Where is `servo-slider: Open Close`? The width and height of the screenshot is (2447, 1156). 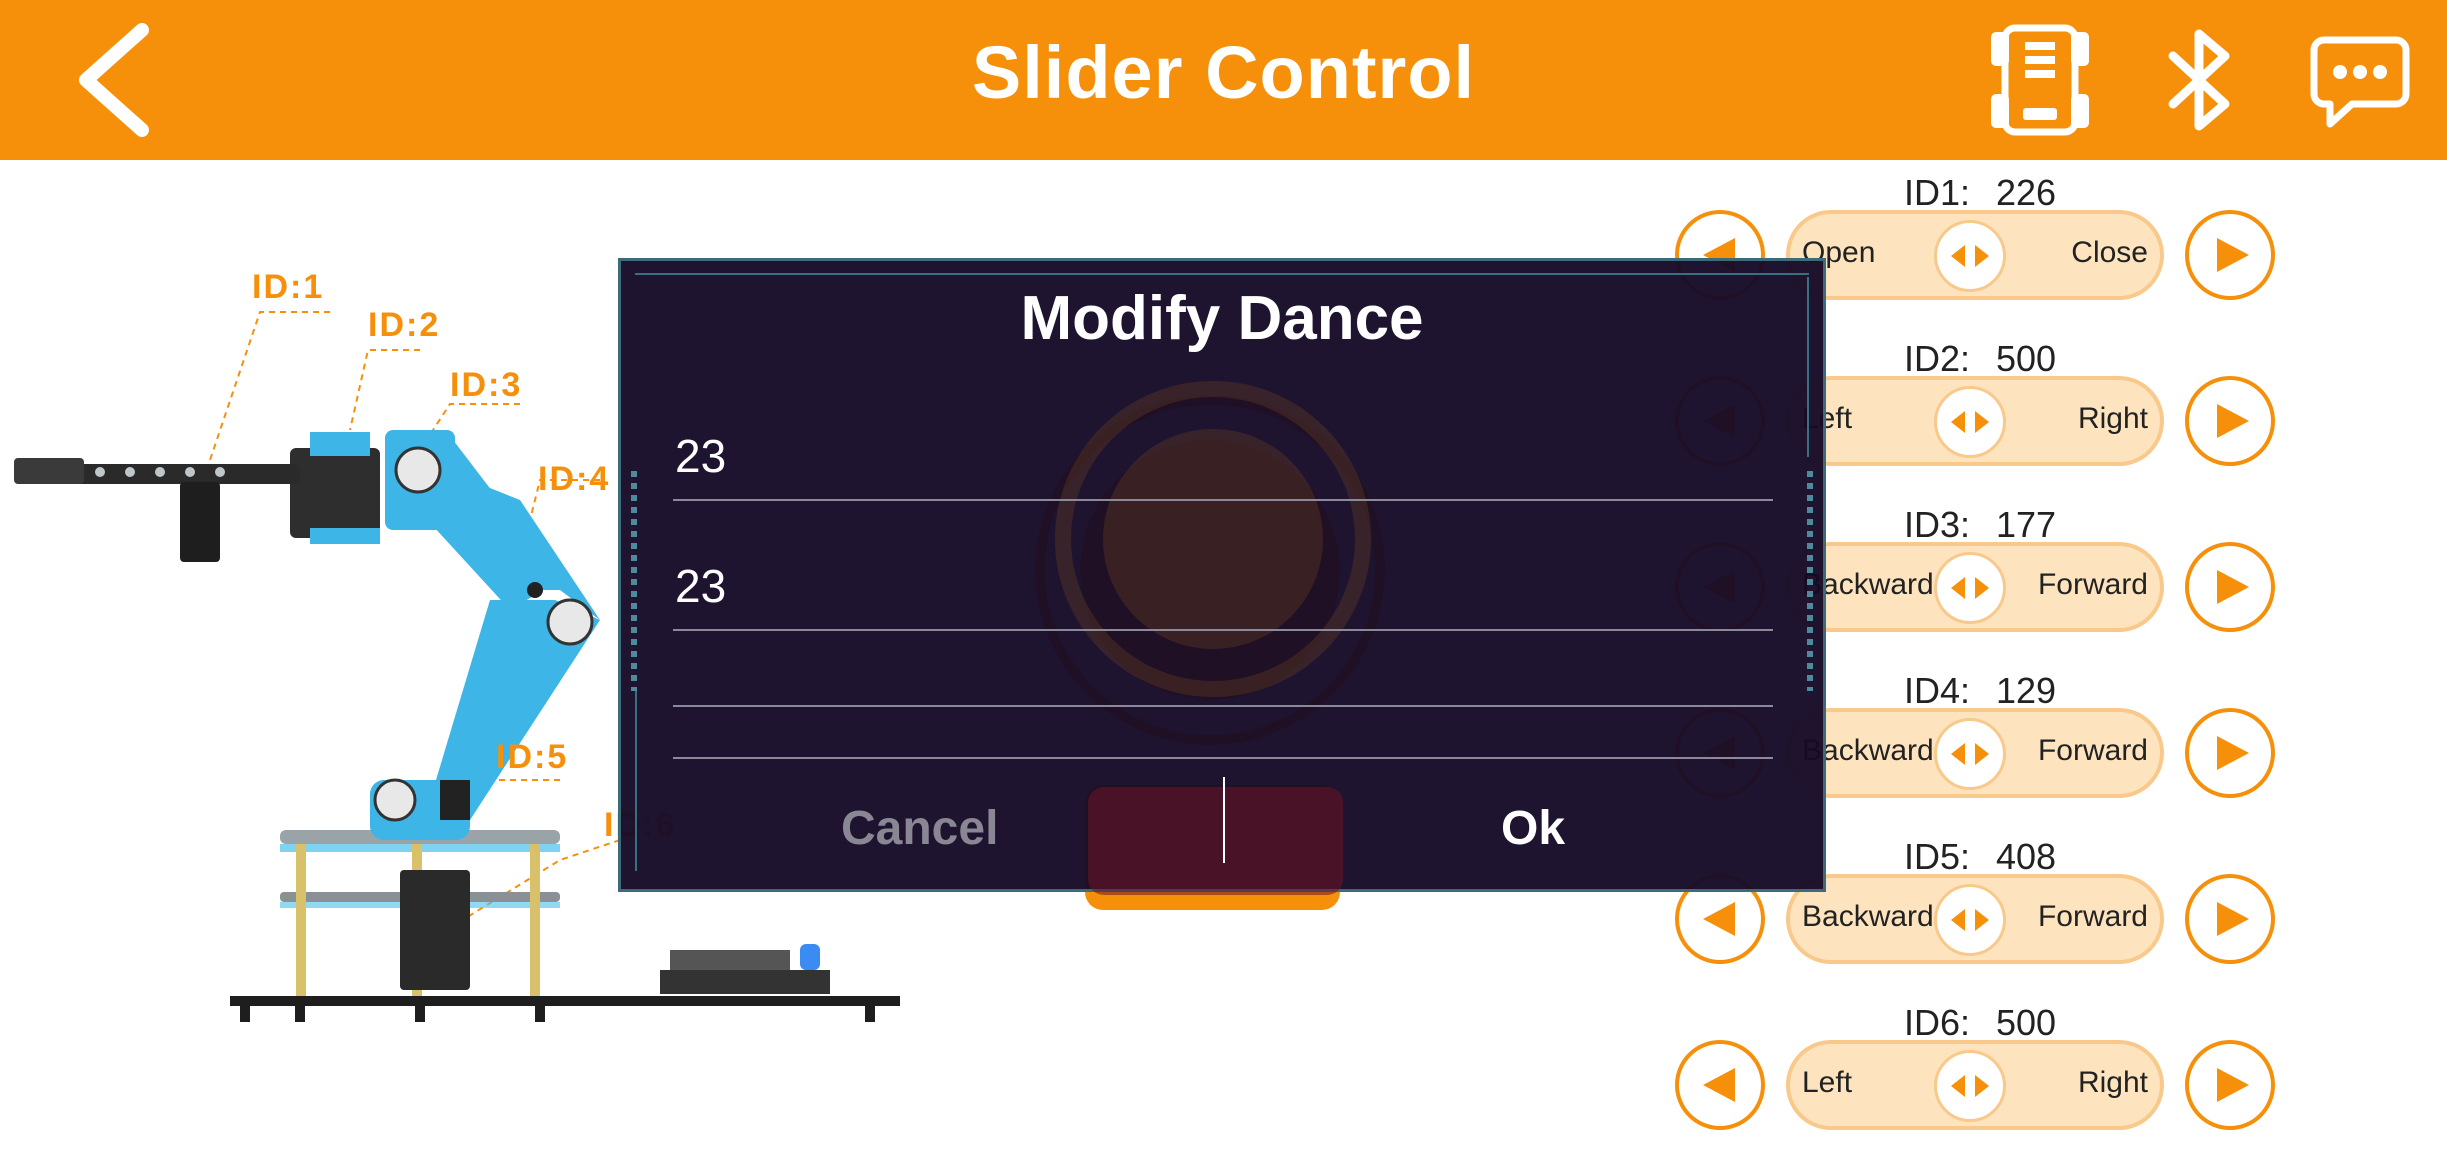 servo-slider: Open Close is located at coordinates (1975, 255).